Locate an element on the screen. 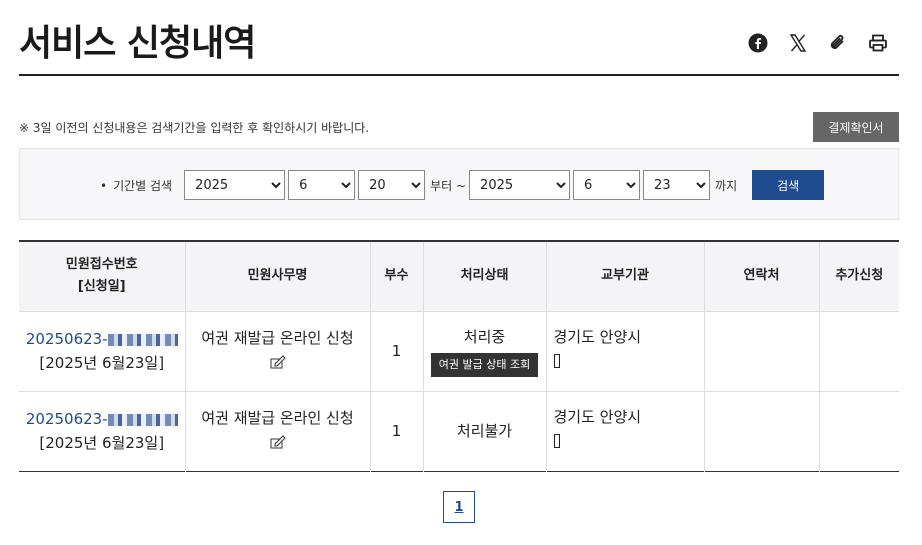  facebook-icon is located at coordinates (758, 43).